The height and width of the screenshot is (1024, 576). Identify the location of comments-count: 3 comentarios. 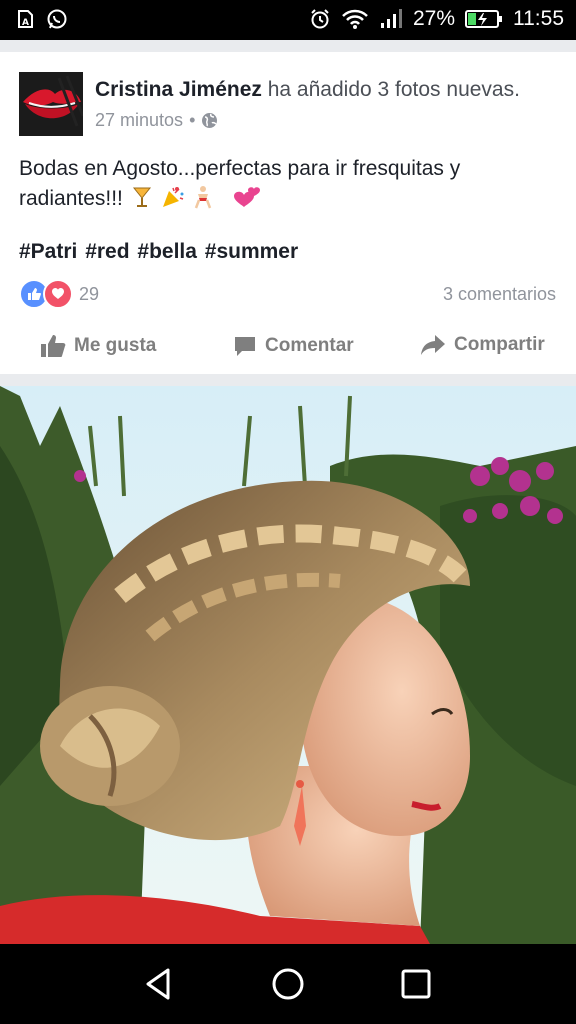
(499, 294).